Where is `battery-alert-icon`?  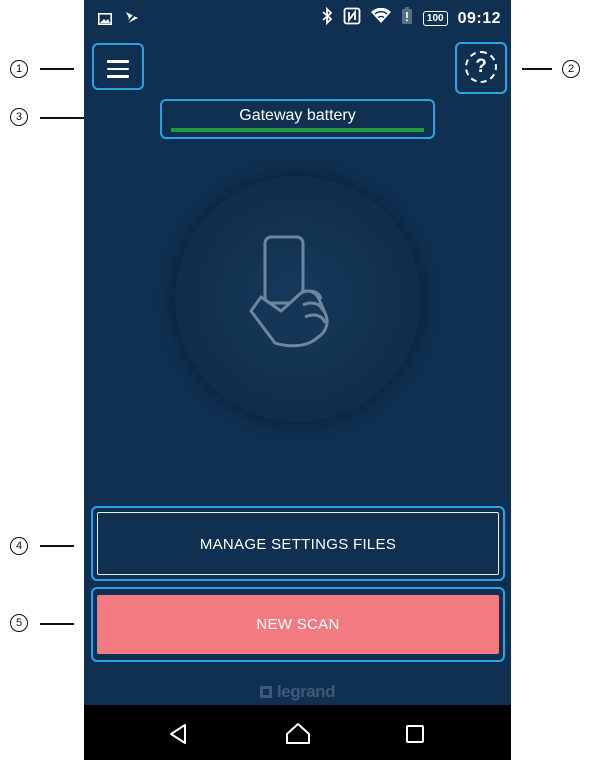 battery-alert-icon is located at coordinates (407, 18).